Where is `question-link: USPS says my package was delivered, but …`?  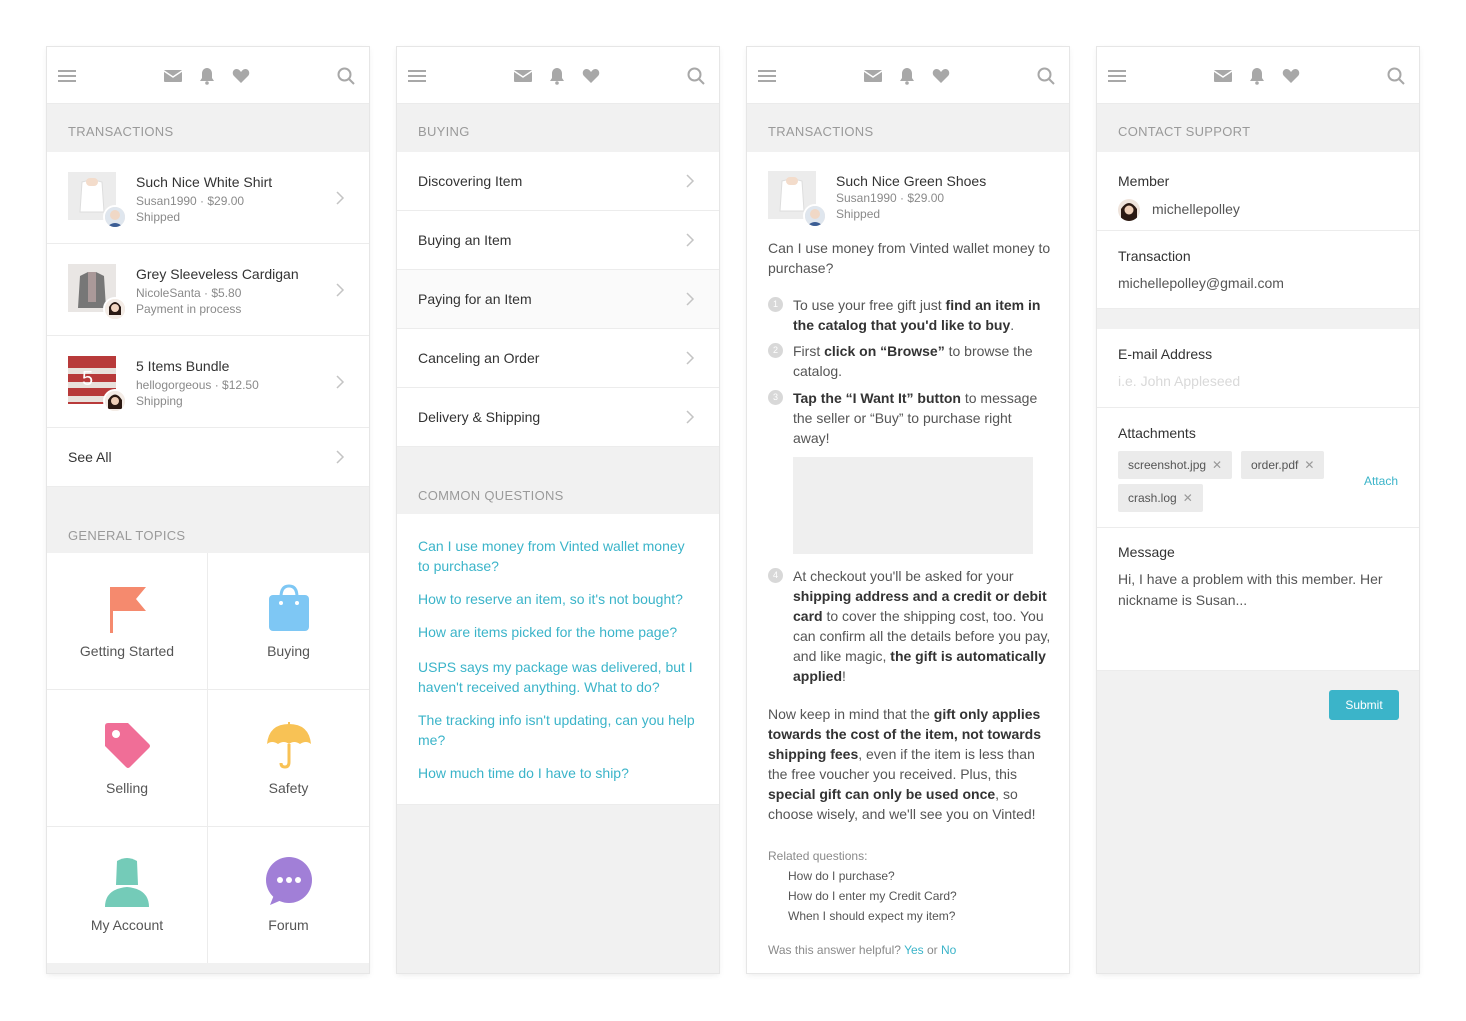 question-link: USPS says my package was delivered, but … is located at coordinates (558, 683).